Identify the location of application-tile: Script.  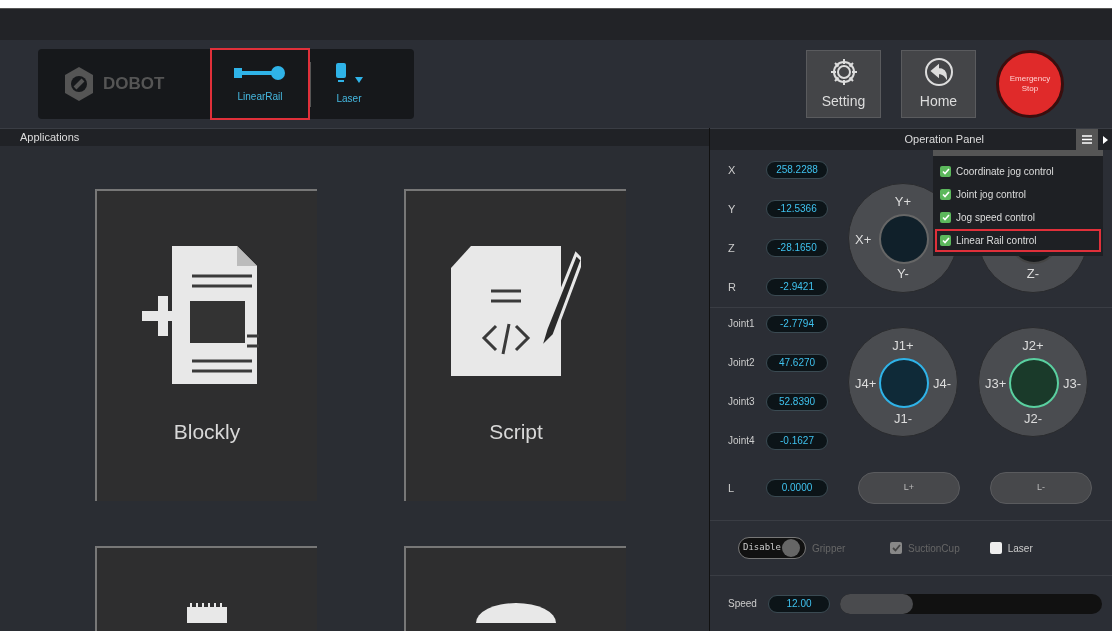
(515, 344).